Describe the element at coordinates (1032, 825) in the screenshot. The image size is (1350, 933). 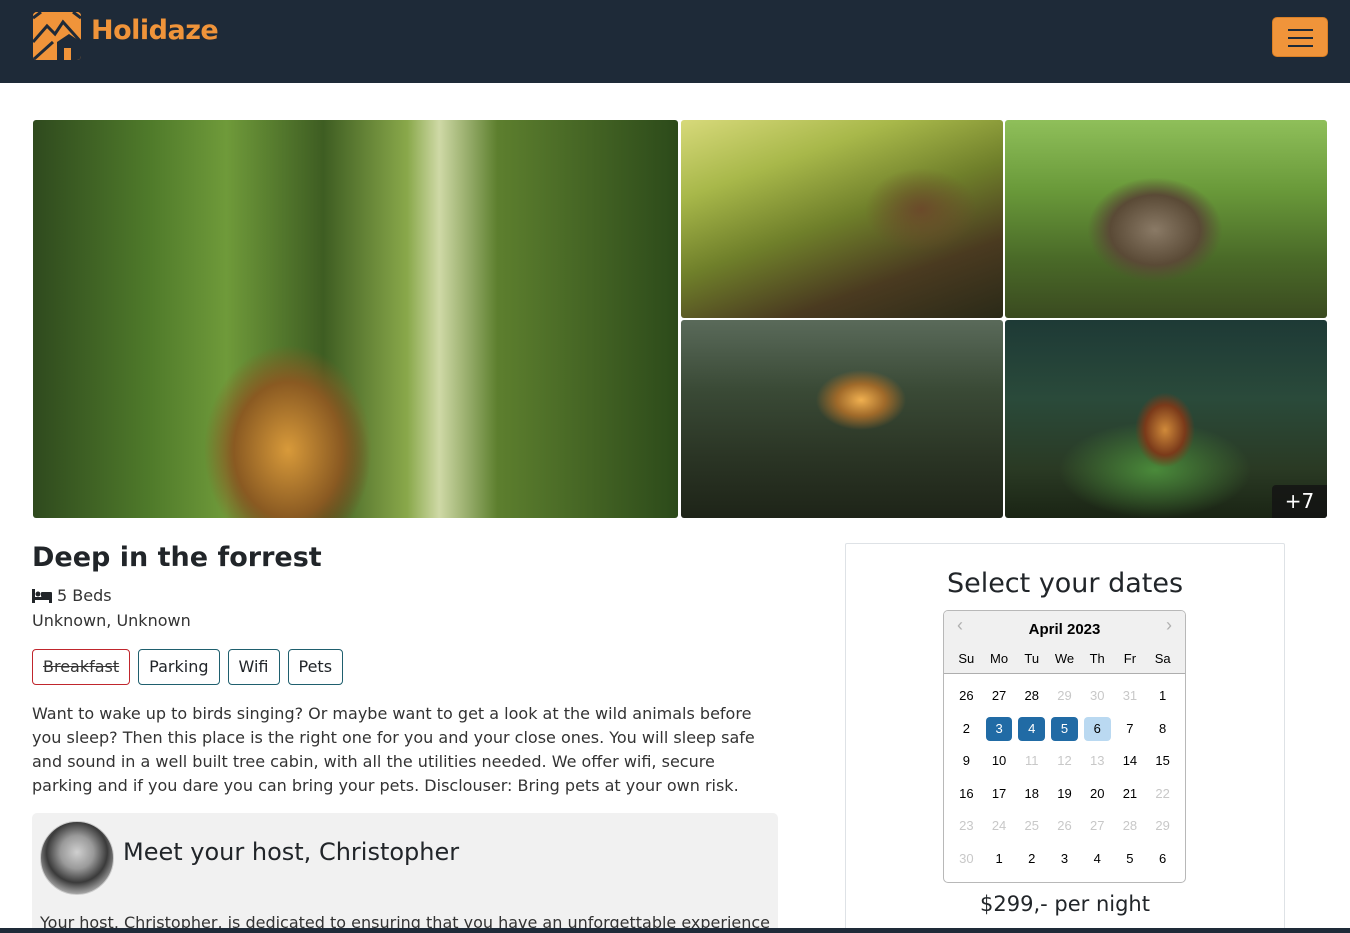
I see `calendar-day: 25` at that location.